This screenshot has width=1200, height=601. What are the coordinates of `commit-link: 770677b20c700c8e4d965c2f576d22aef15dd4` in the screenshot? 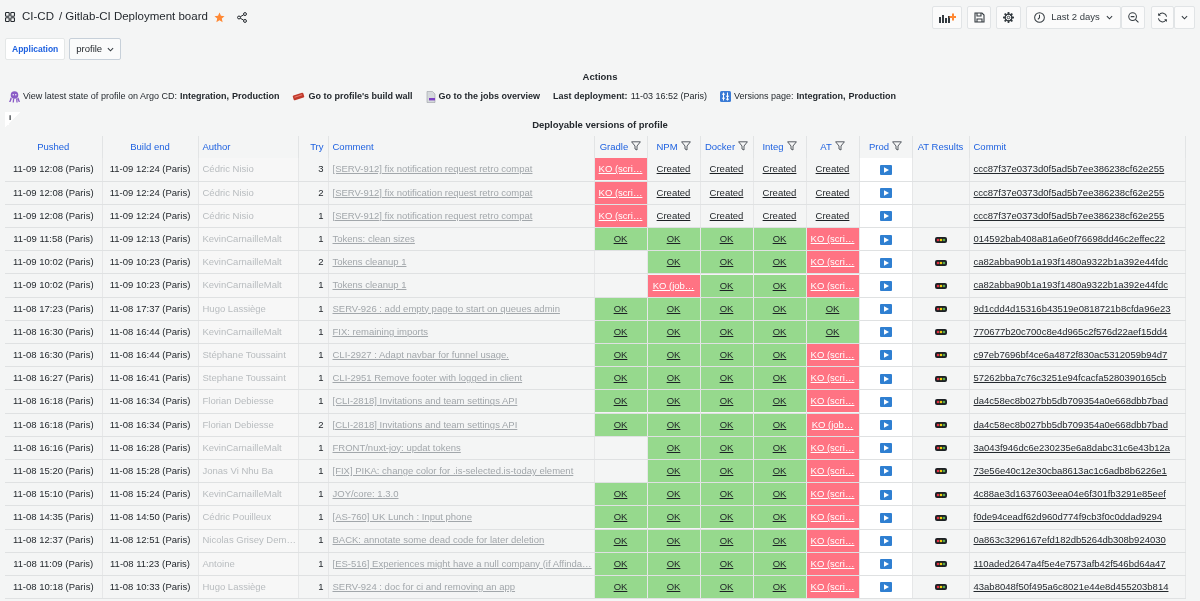 It's located at (1070, 331).